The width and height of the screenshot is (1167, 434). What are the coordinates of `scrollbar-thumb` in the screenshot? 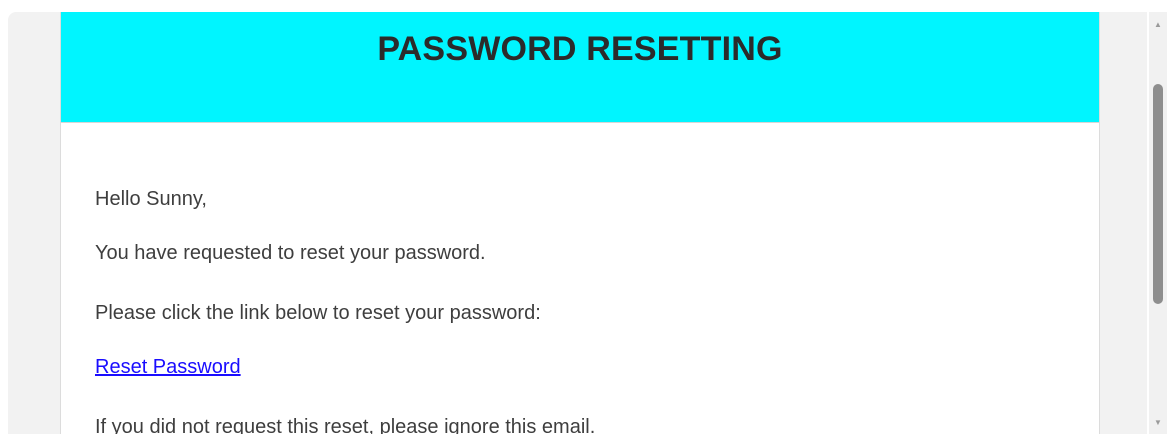 It's located at (1158, 194).